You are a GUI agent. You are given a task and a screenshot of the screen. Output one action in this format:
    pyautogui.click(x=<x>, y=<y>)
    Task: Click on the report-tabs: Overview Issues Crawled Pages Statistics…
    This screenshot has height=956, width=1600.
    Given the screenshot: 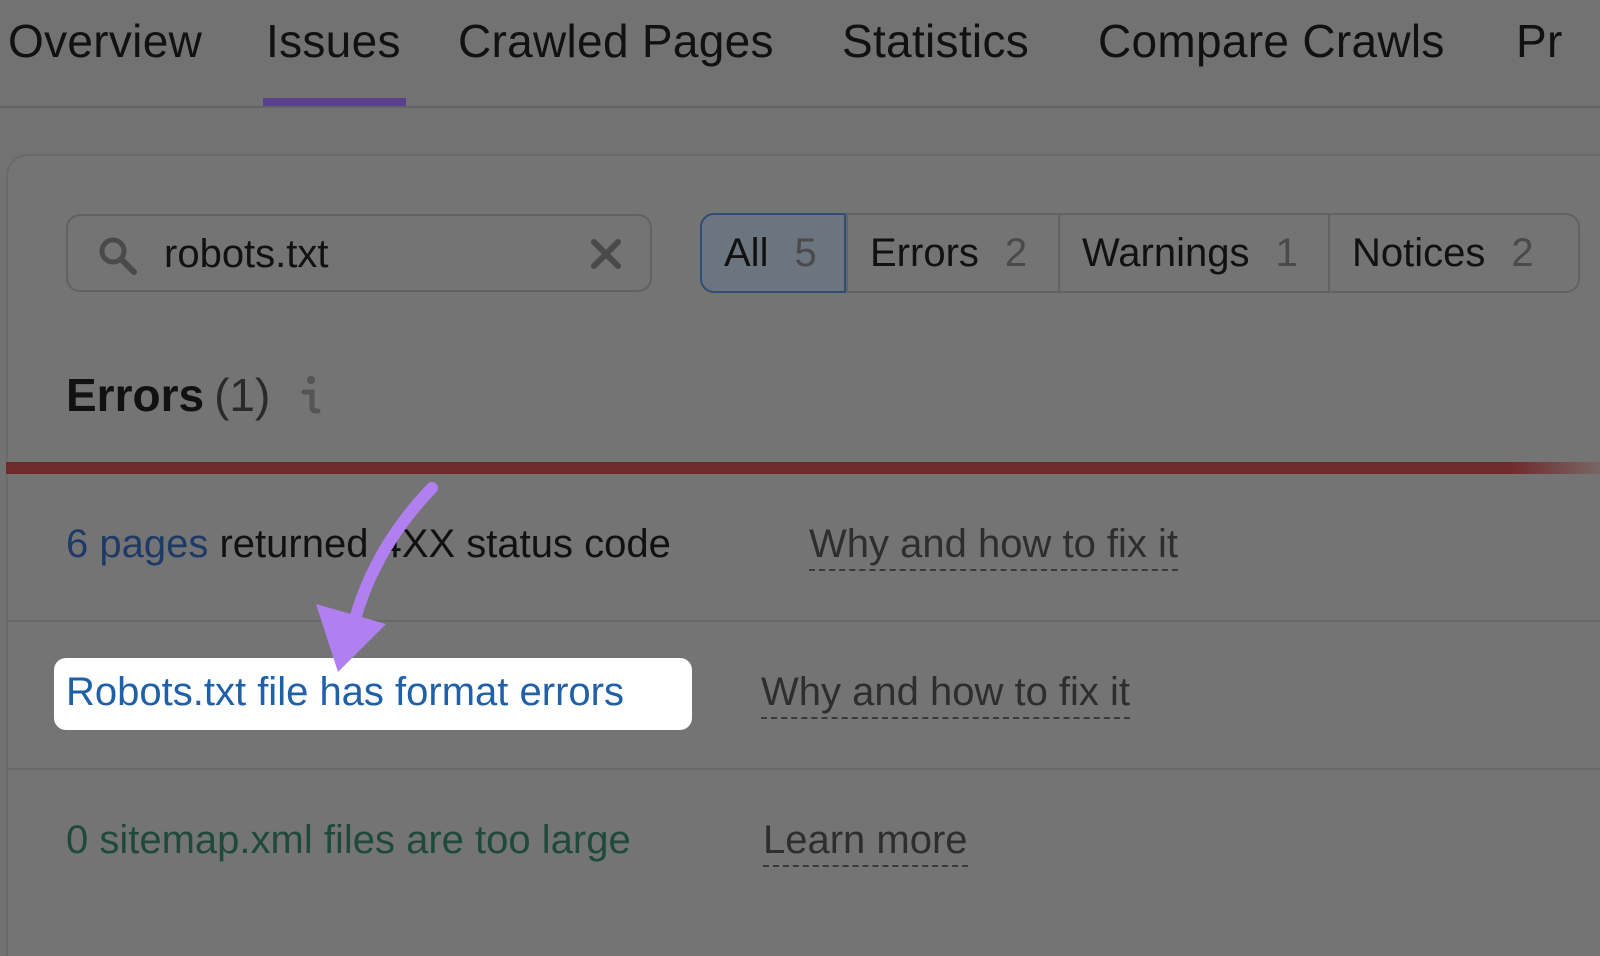 What is the action you would take?
    pyautogui.click(x=800, y=54)
    